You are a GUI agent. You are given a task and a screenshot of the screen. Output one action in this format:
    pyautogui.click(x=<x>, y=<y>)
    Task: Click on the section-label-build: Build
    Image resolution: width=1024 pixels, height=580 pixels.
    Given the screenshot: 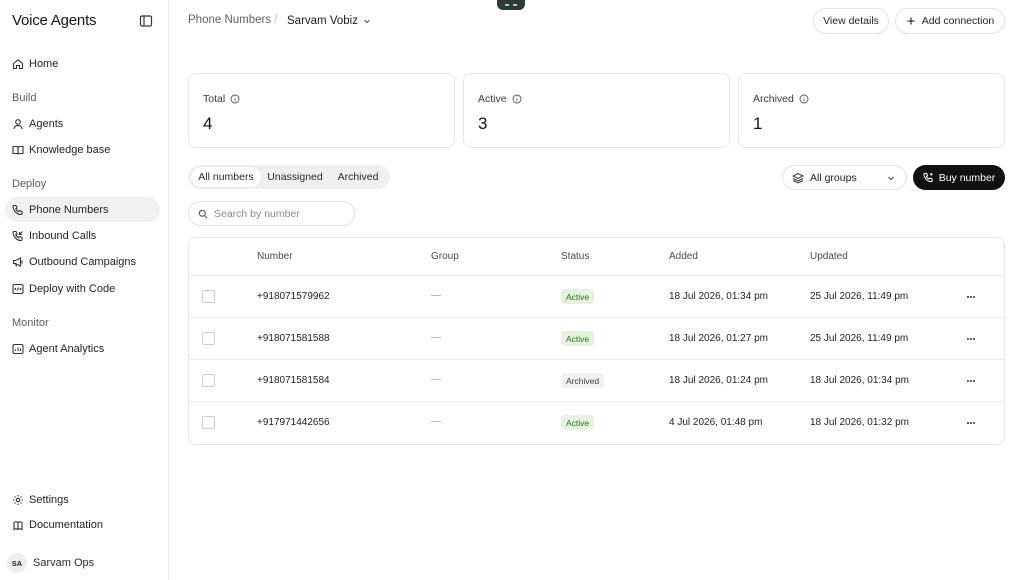 What is the action you would take?
    pyautogui.click(x=24, y=98)
    